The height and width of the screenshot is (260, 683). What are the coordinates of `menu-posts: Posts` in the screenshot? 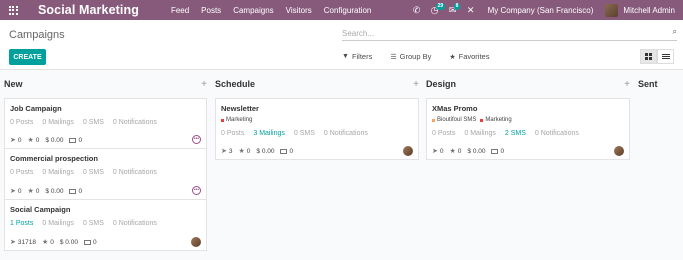 It's located at (211, 10).